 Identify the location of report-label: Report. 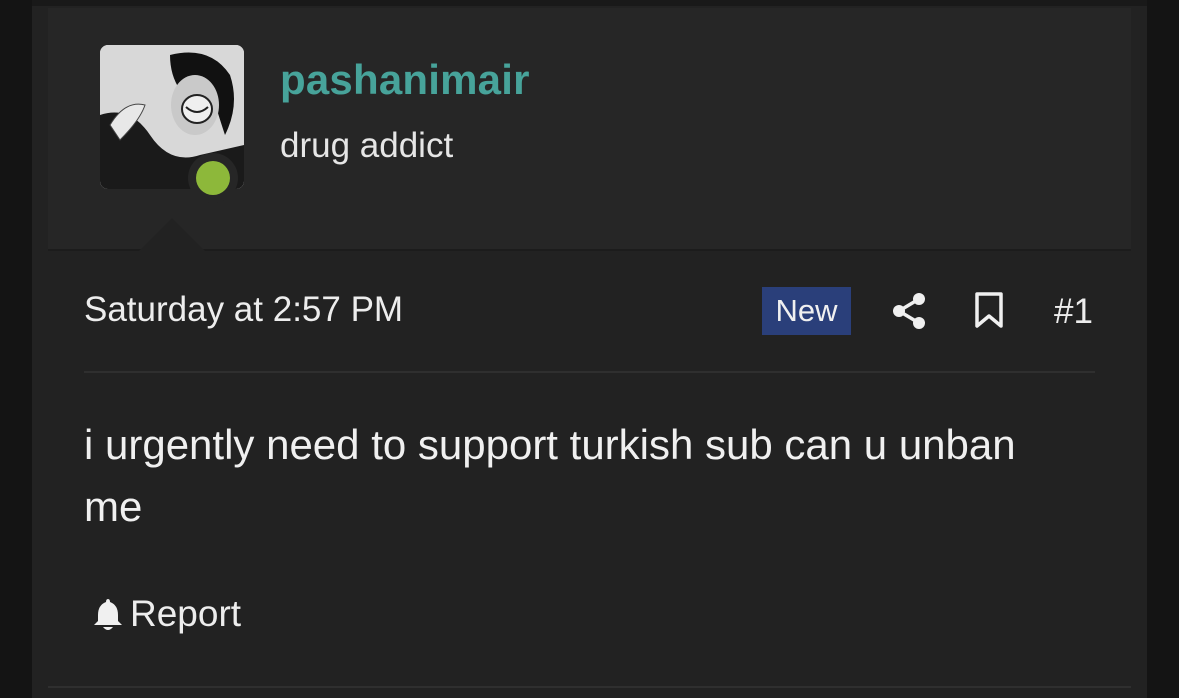
(186, 613).